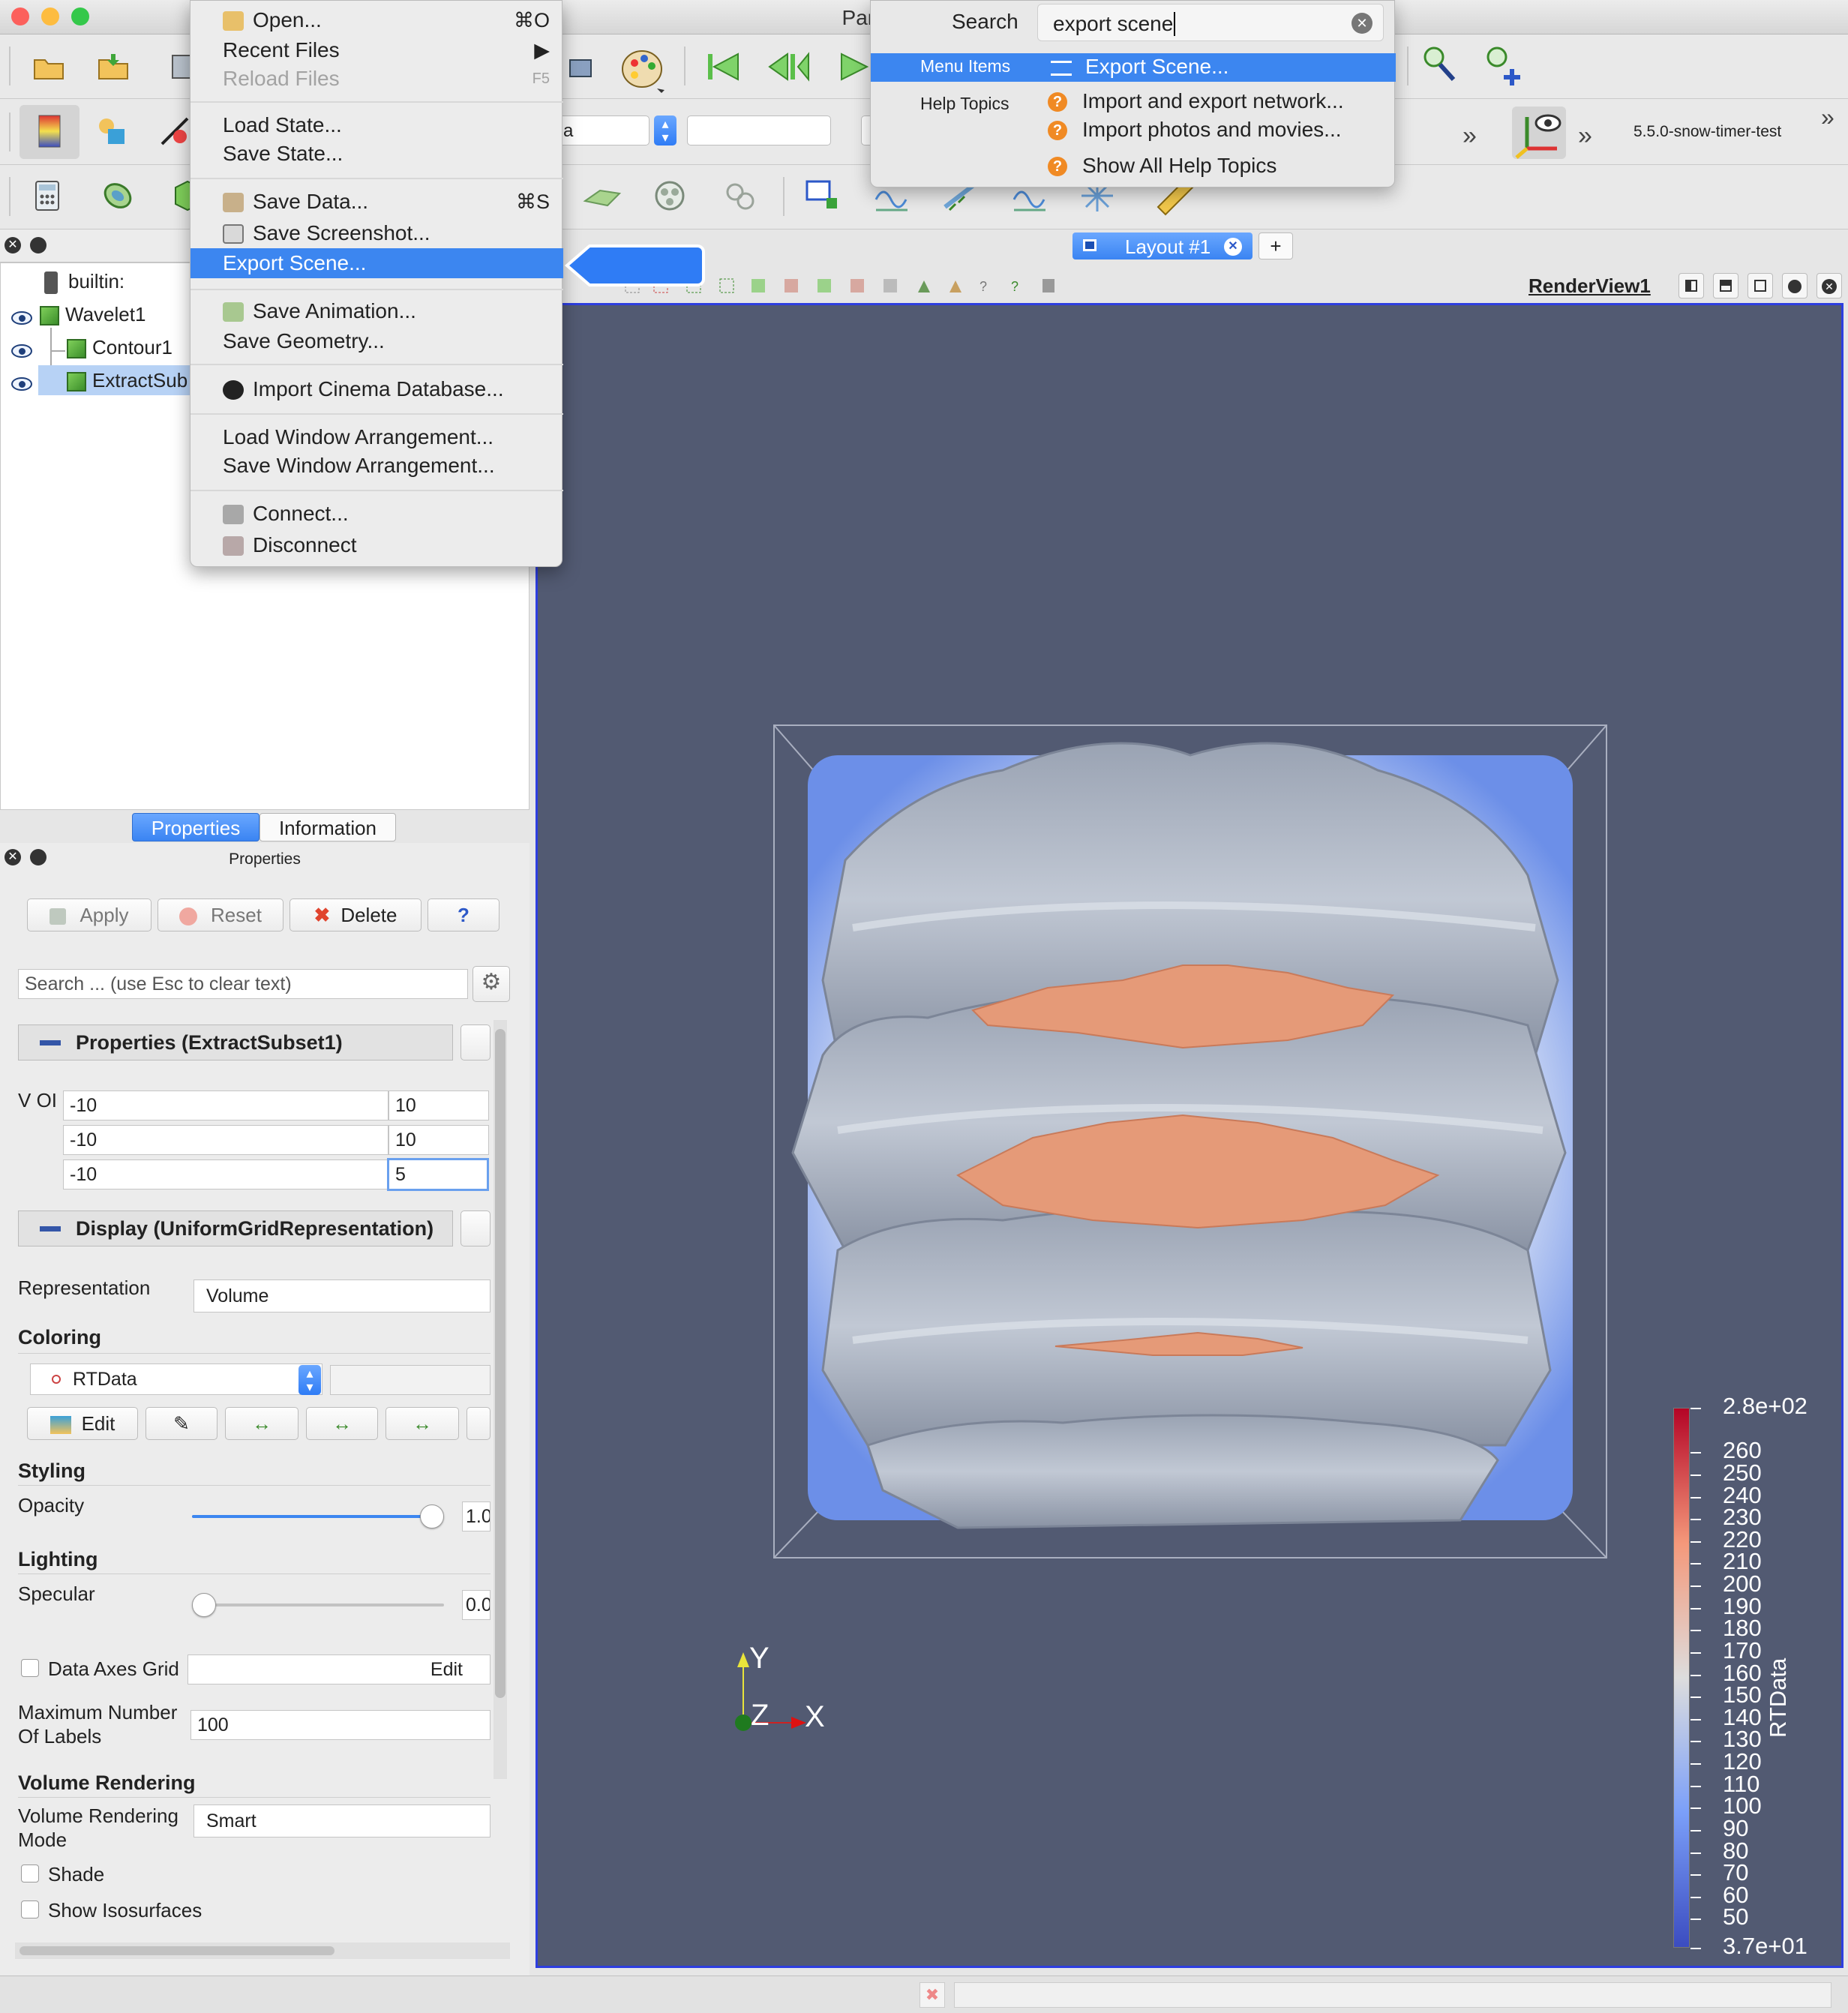 This screenshot has height=2013, width=1848. Describe the element at coordinates (175, 131) in the screenshot. I see `rescale-icon` at that location.